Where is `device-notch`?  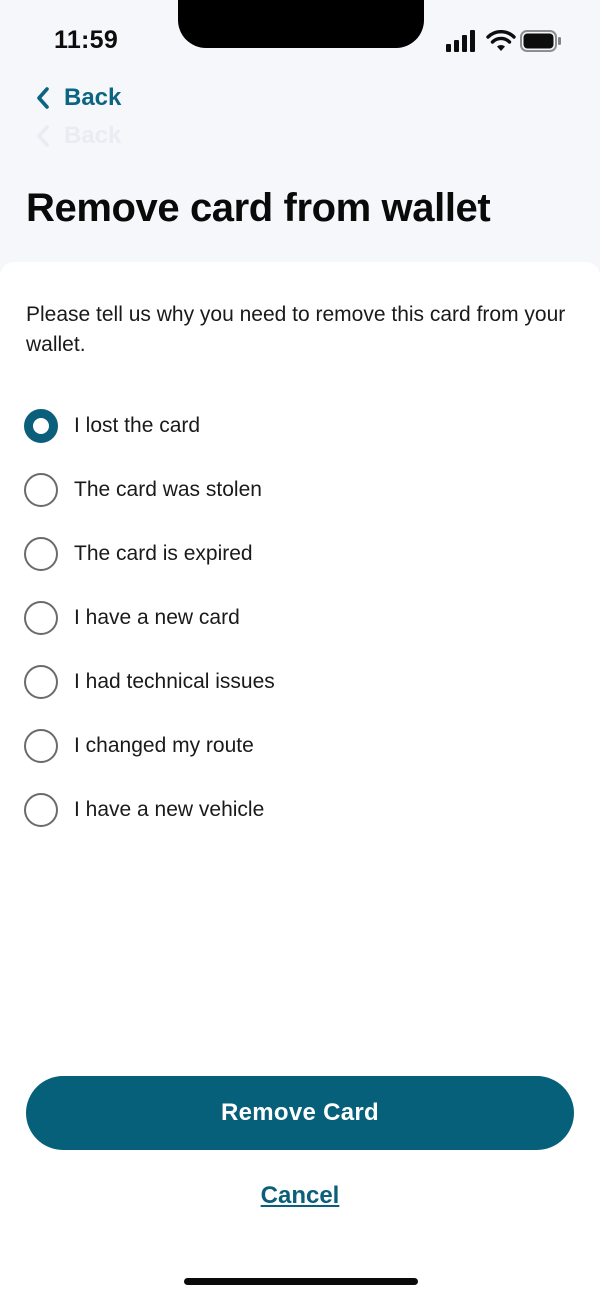
device-notch is located at coordinates (301, 24).